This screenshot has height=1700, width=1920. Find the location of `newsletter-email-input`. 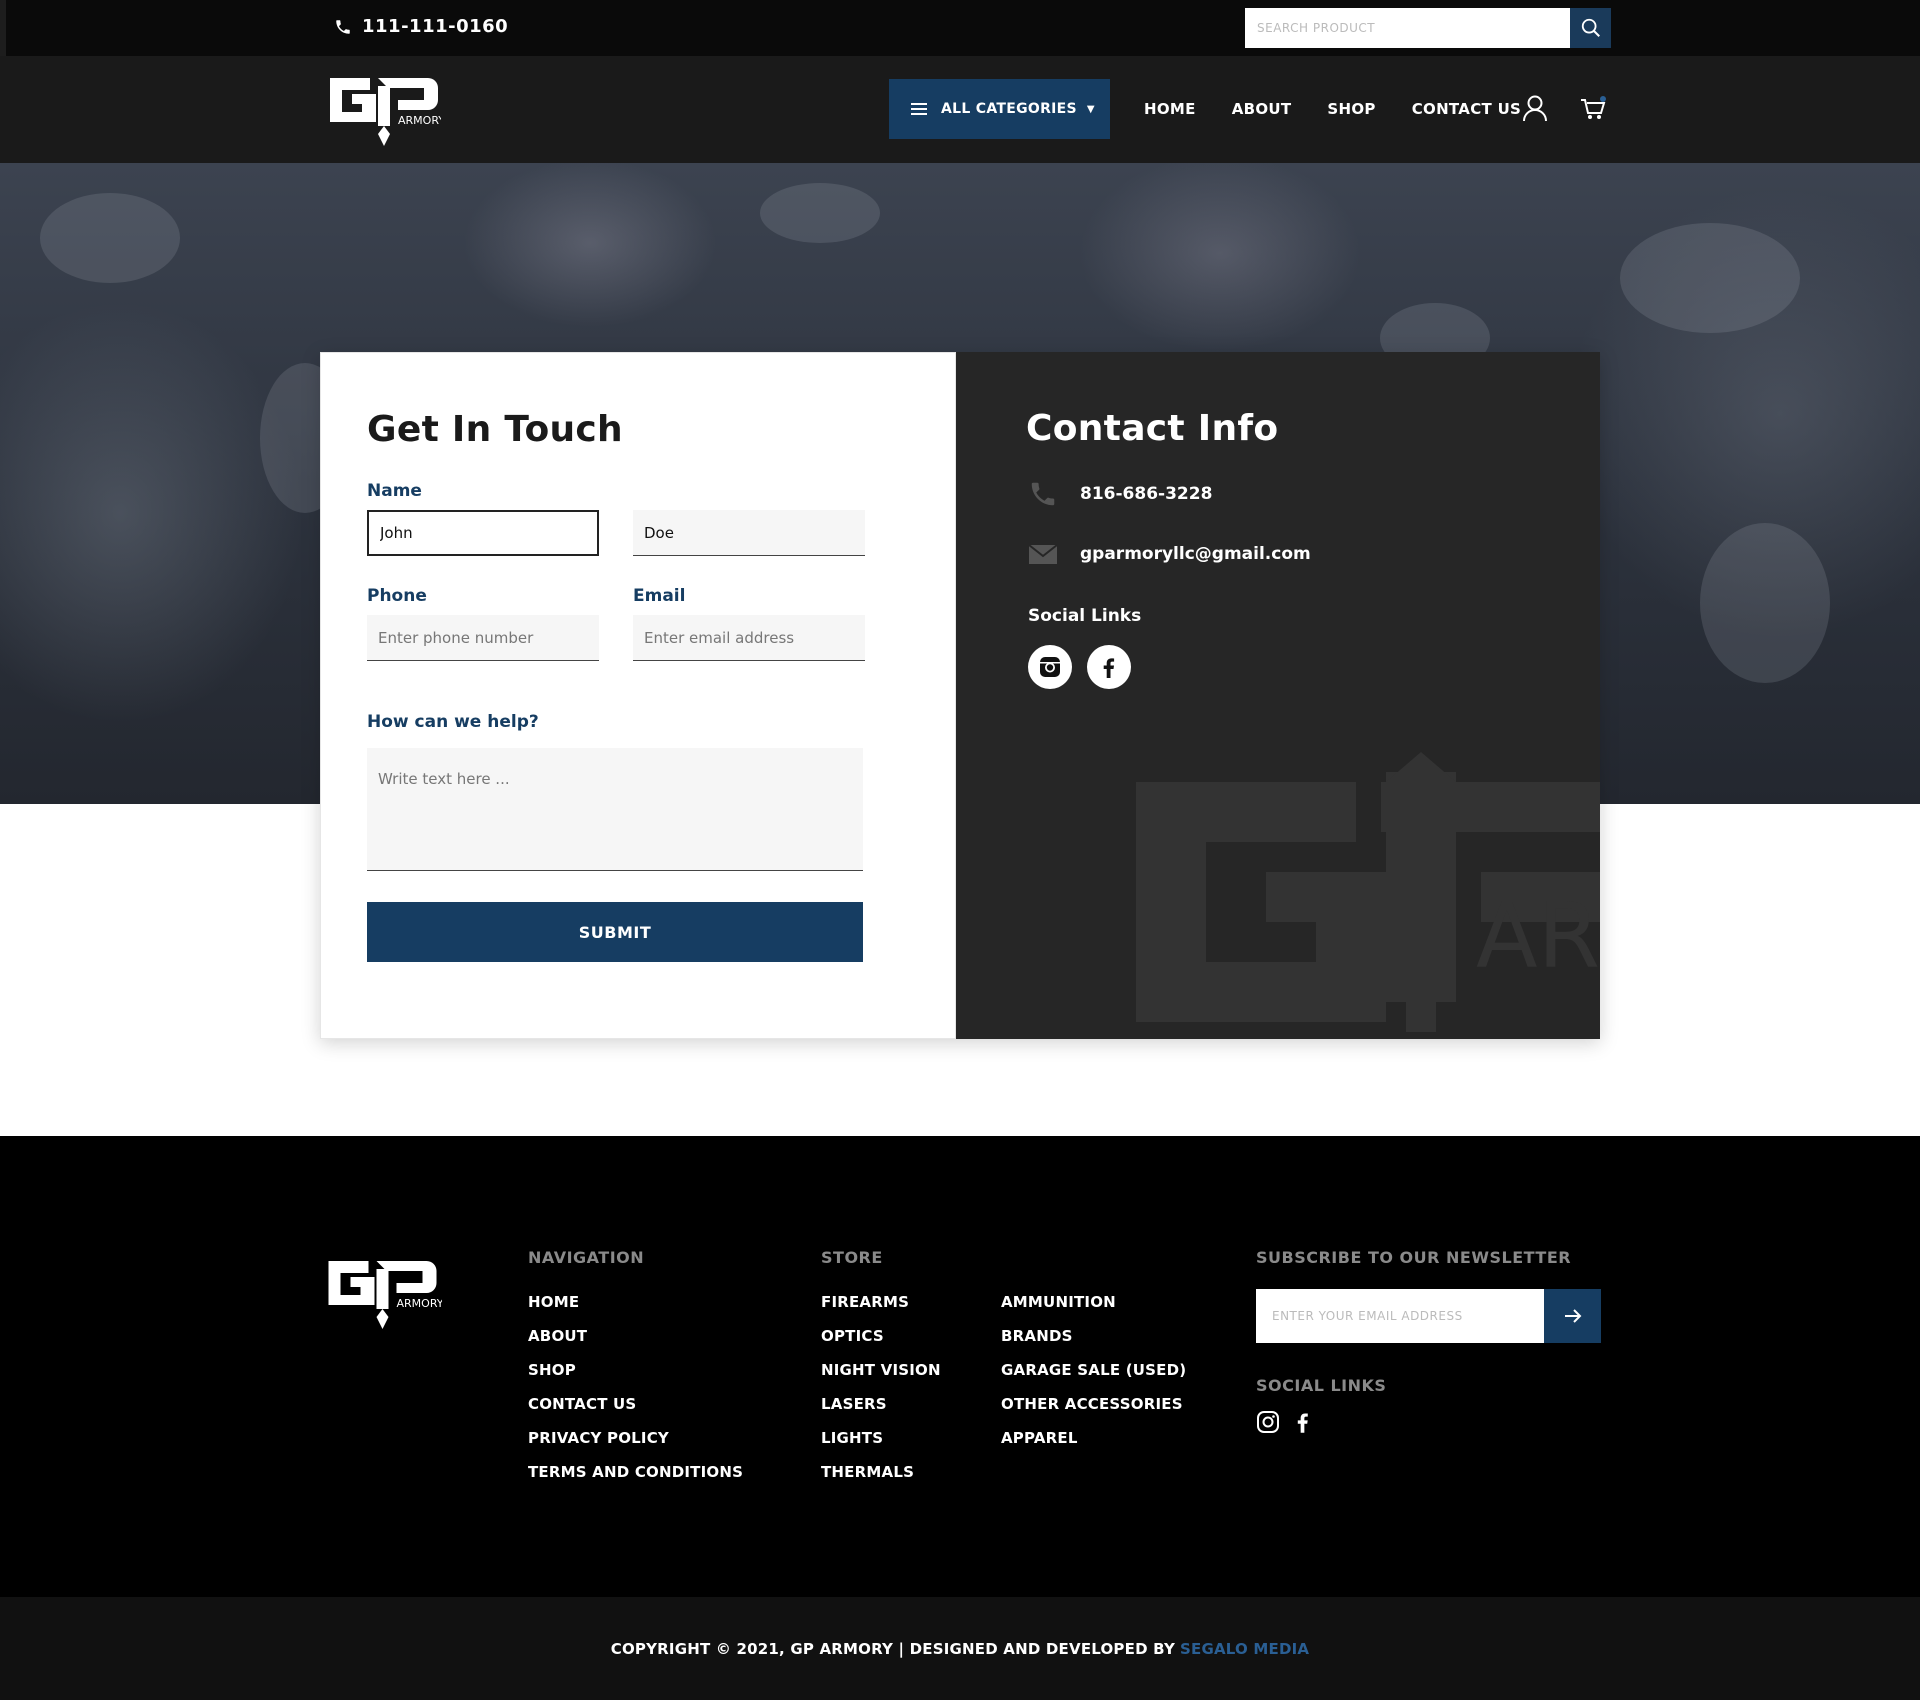

newsletter-email-input is located at coordinates (1400, 1316).